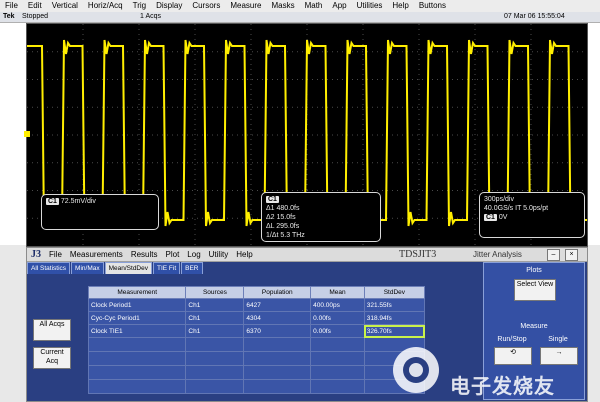  What do you see at coordinates (137, 292) in the screenshot?
I see `col-measurement: Measurement` at bounding box center [137, 292].